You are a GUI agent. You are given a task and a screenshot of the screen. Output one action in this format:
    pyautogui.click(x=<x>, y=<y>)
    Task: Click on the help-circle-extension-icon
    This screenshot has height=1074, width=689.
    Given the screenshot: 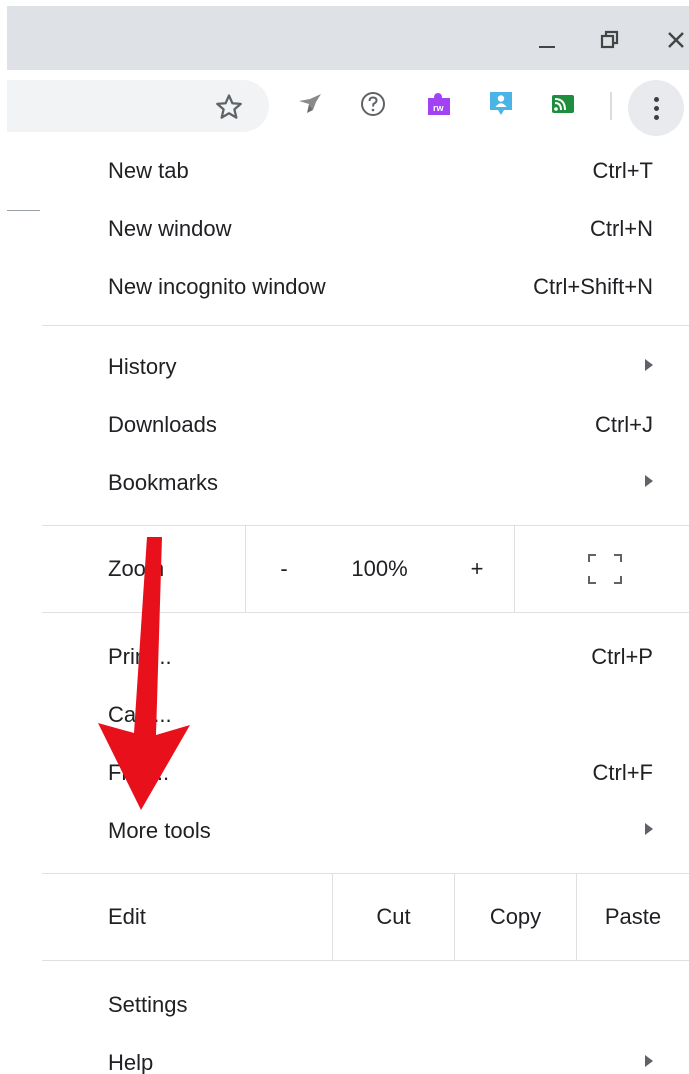 What is the action you would take?
    pyautogui.click(x=373, y=104)
    